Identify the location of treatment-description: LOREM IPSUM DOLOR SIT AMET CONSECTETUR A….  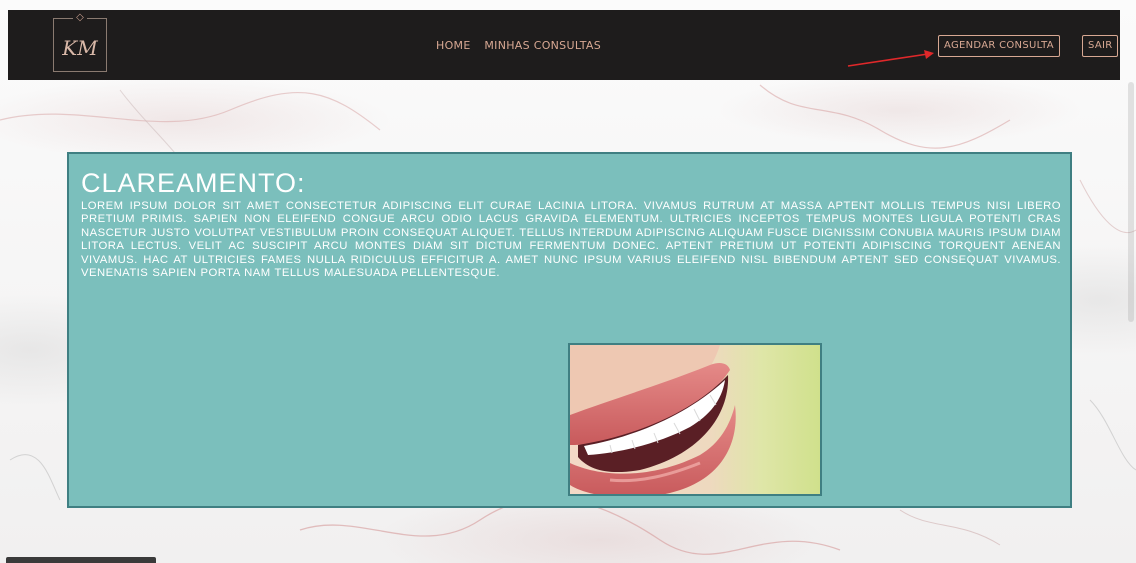
(571, 240).